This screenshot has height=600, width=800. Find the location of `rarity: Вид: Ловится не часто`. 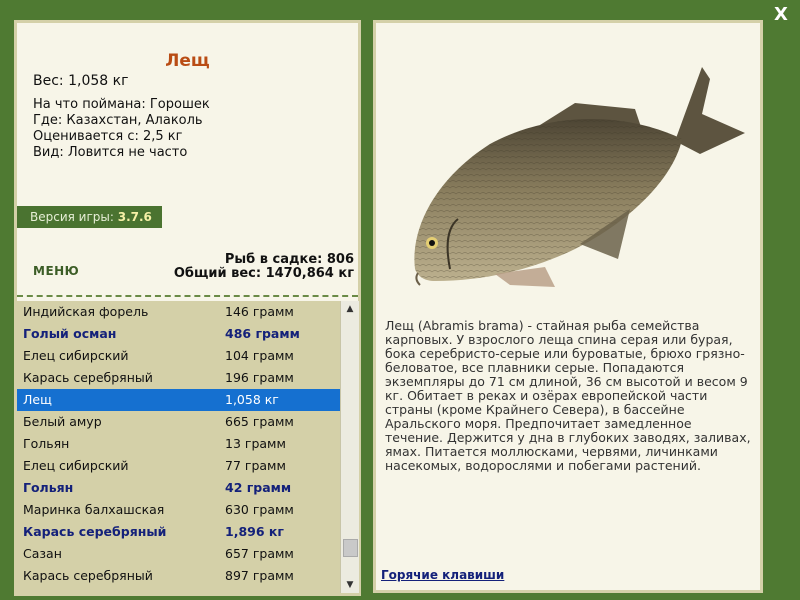

rarity: Вид: Ловится не часто is located at coordinates (110, 152).